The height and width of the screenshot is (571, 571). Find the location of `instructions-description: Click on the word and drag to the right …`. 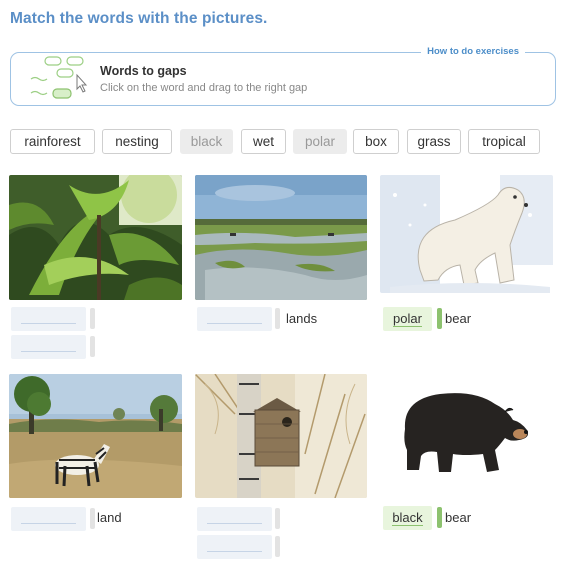

instructions-description: Click on the word and drag to the right … is located at coordinates (204, 88).